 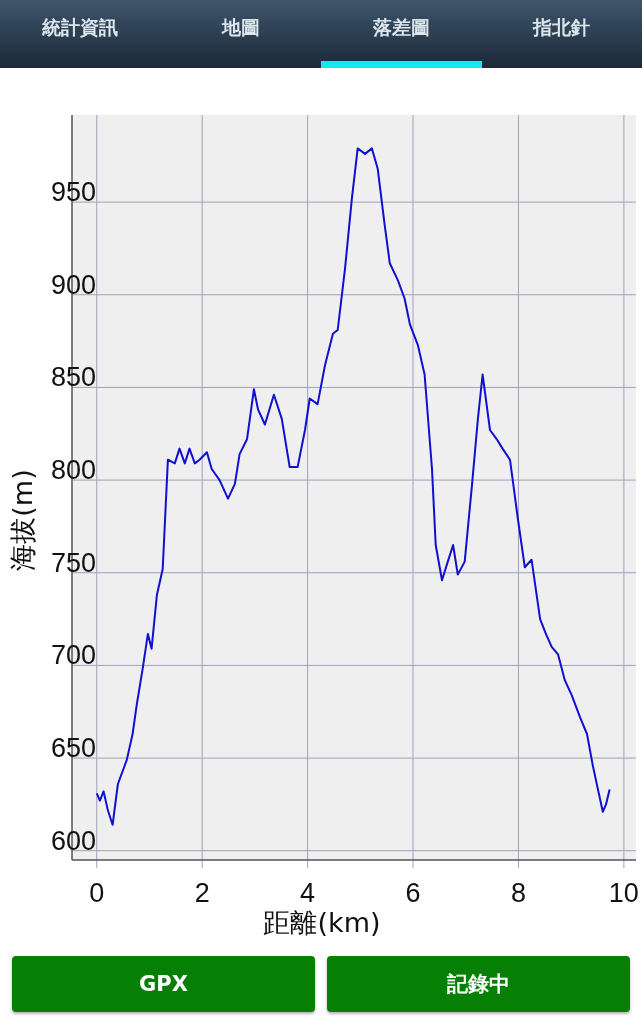 I want to click on action-button: GPX, so click(x=163, y=984).